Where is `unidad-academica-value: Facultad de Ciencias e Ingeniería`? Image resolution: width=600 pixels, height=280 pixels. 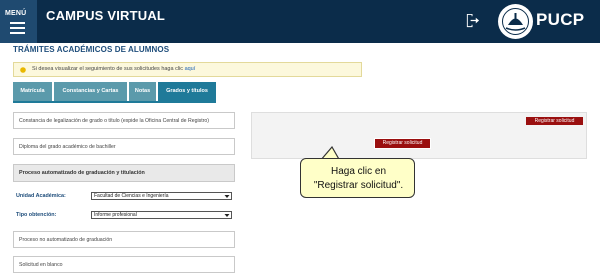
unidad-academica-value: Facultad de Ciencias e Ingeniería is located at coordinates (131, 196).